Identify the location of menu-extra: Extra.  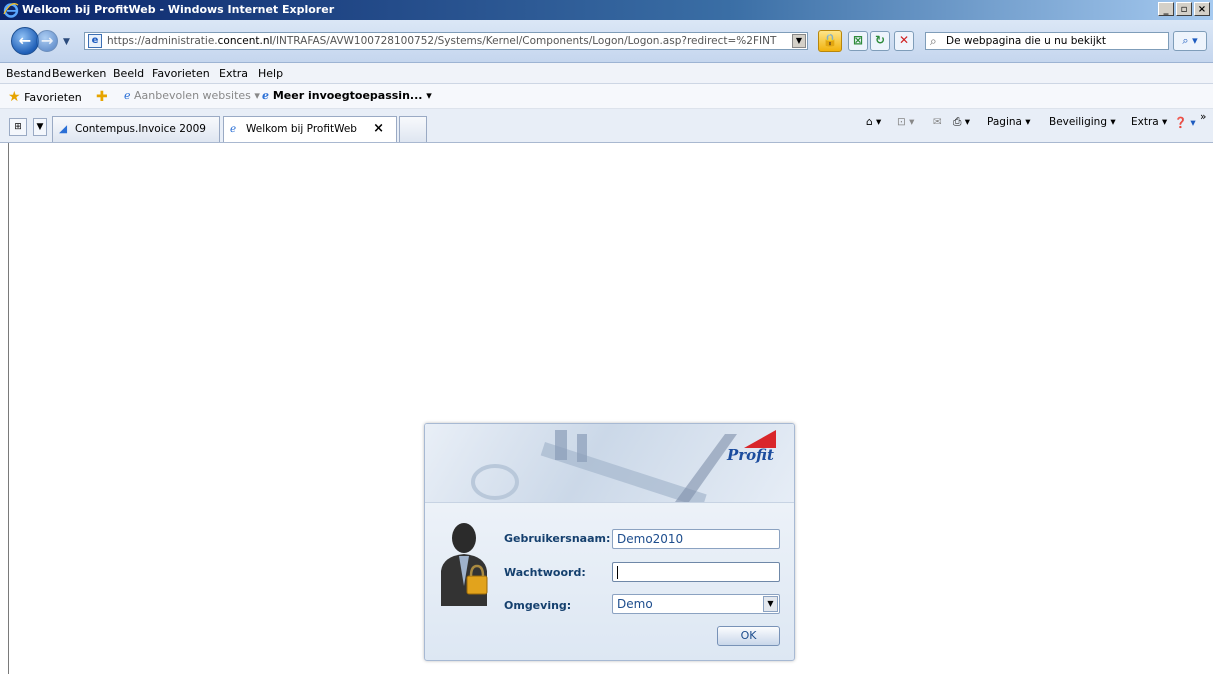
(233, 73).